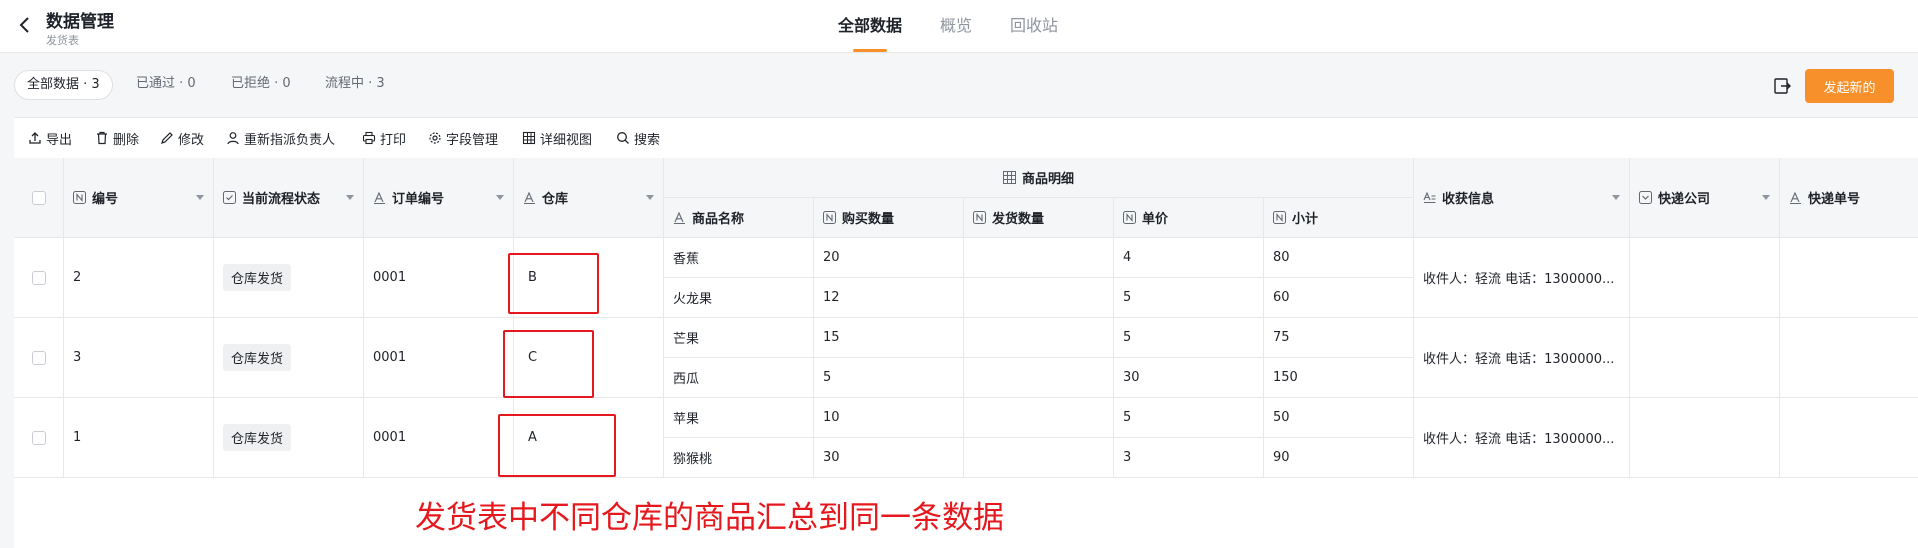  What do you see at coordinates (589, 198) in the screenshot?
I see `column-header-warehouse: 仓库` at bounding box center [589, 198].